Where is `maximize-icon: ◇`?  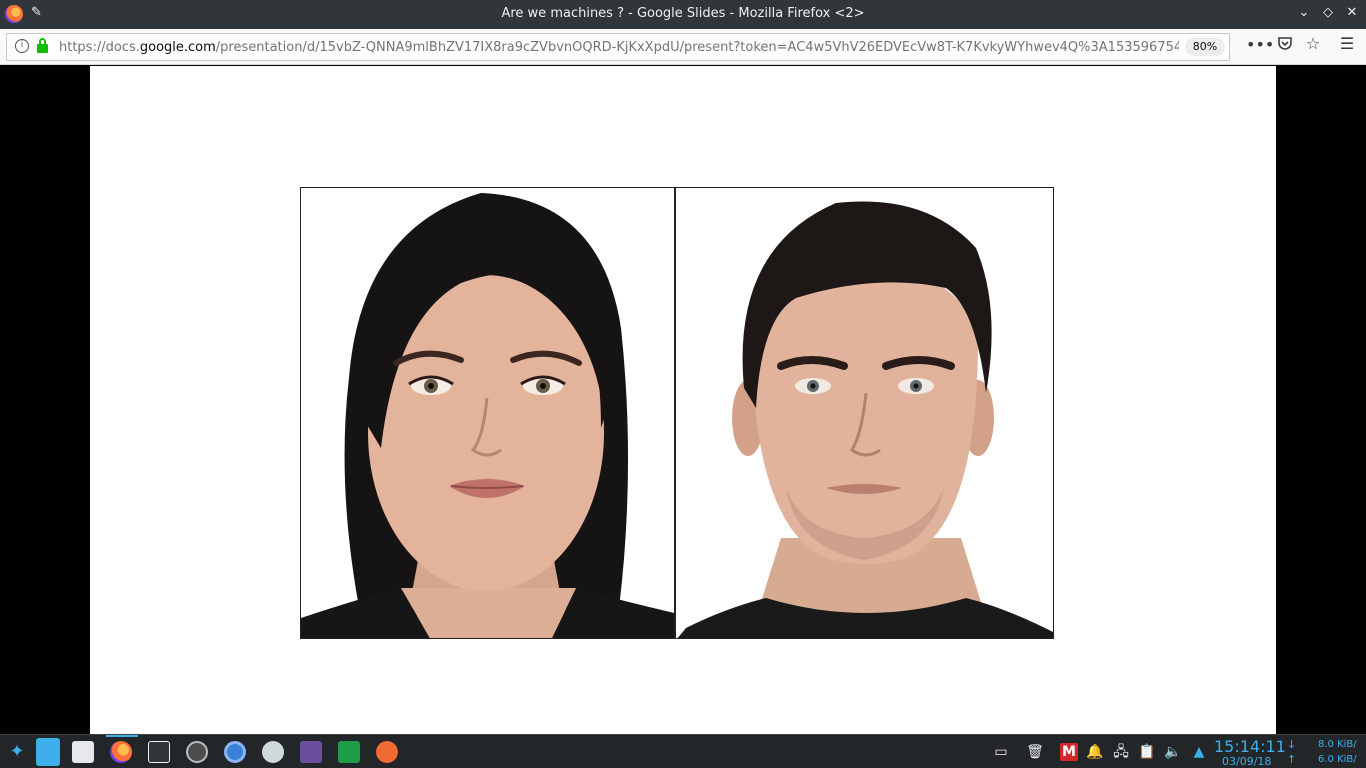 maximize-icon: ◇ is located at coordinates (1328, 12).